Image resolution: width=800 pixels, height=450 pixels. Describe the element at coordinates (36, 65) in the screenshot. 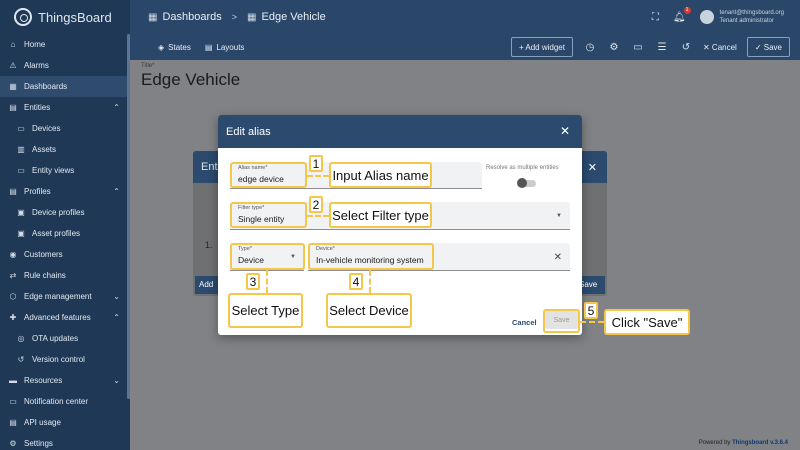

I see `sidebar-item-label: Alarms` at that location.